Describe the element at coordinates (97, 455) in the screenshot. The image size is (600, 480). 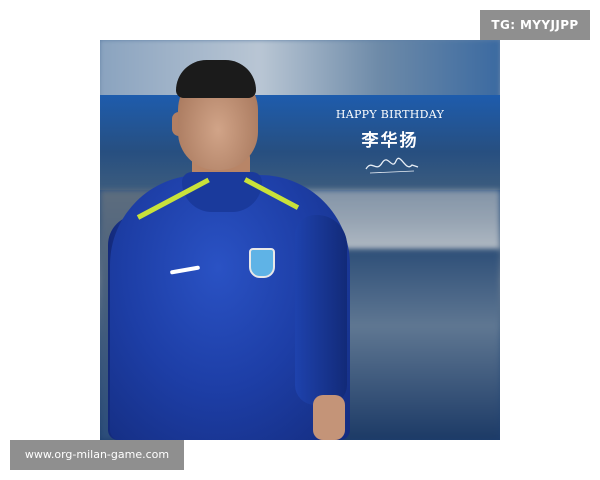
I see `website-watermark-badge: www.org-milan-game.com` at that location.